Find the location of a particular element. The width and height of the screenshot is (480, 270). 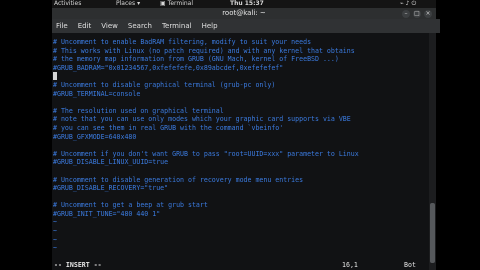

terminal-app-label: Terminal is located at coordinates (180, 3).